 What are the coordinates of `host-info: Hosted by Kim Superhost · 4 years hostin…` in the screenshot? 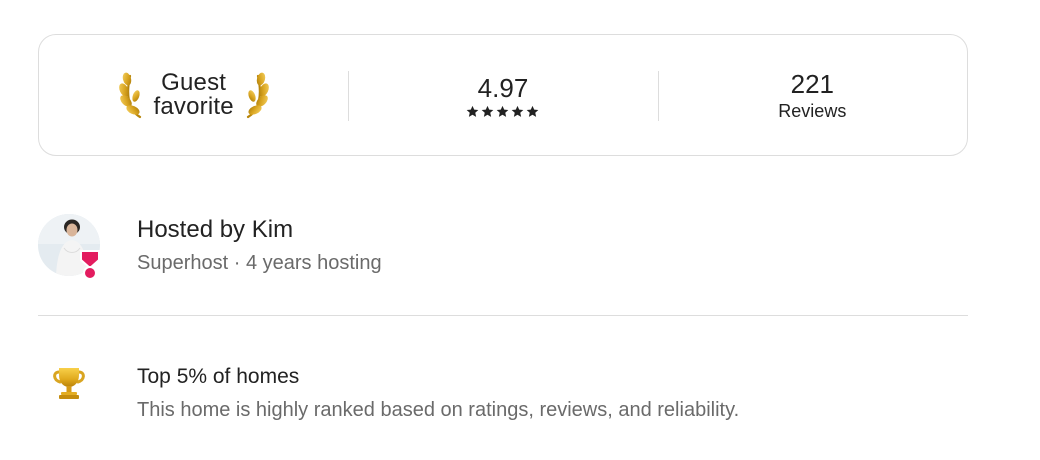 It's located at (259, 245).